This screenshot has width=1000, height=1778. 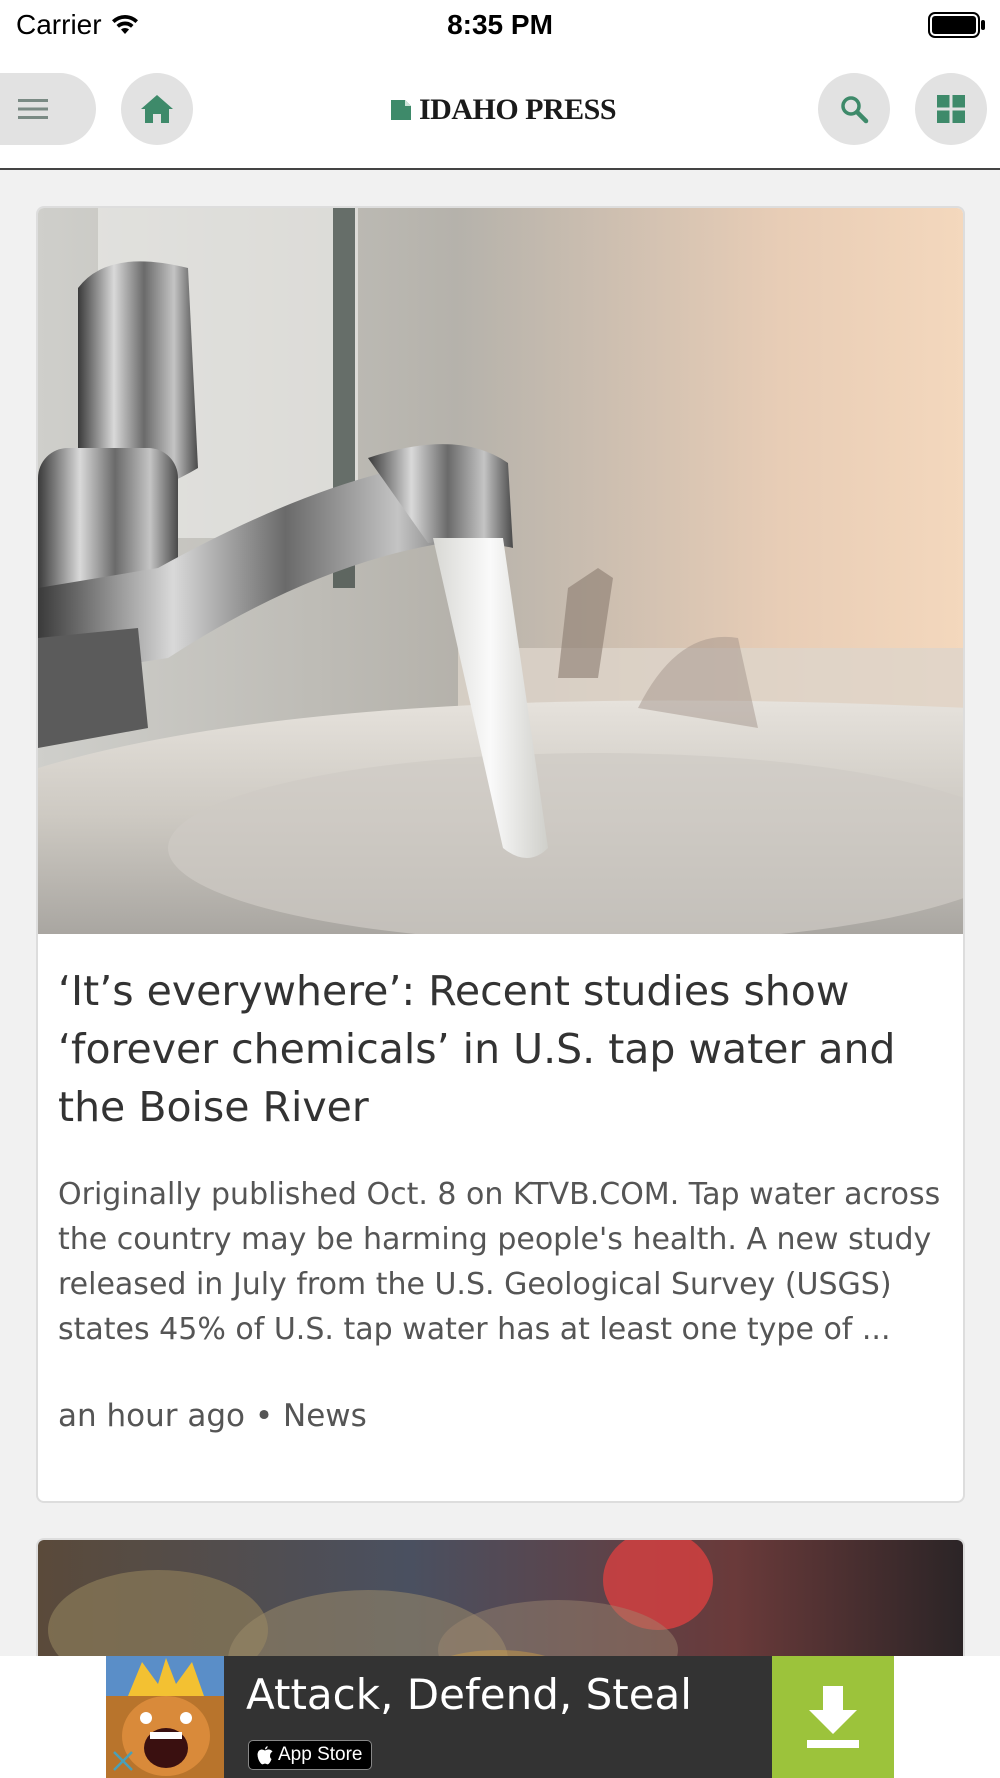 What do you see at coordinates (265, 1754) in the screenshot?
I see `apple-icon` at bounding box center [265, 1754].